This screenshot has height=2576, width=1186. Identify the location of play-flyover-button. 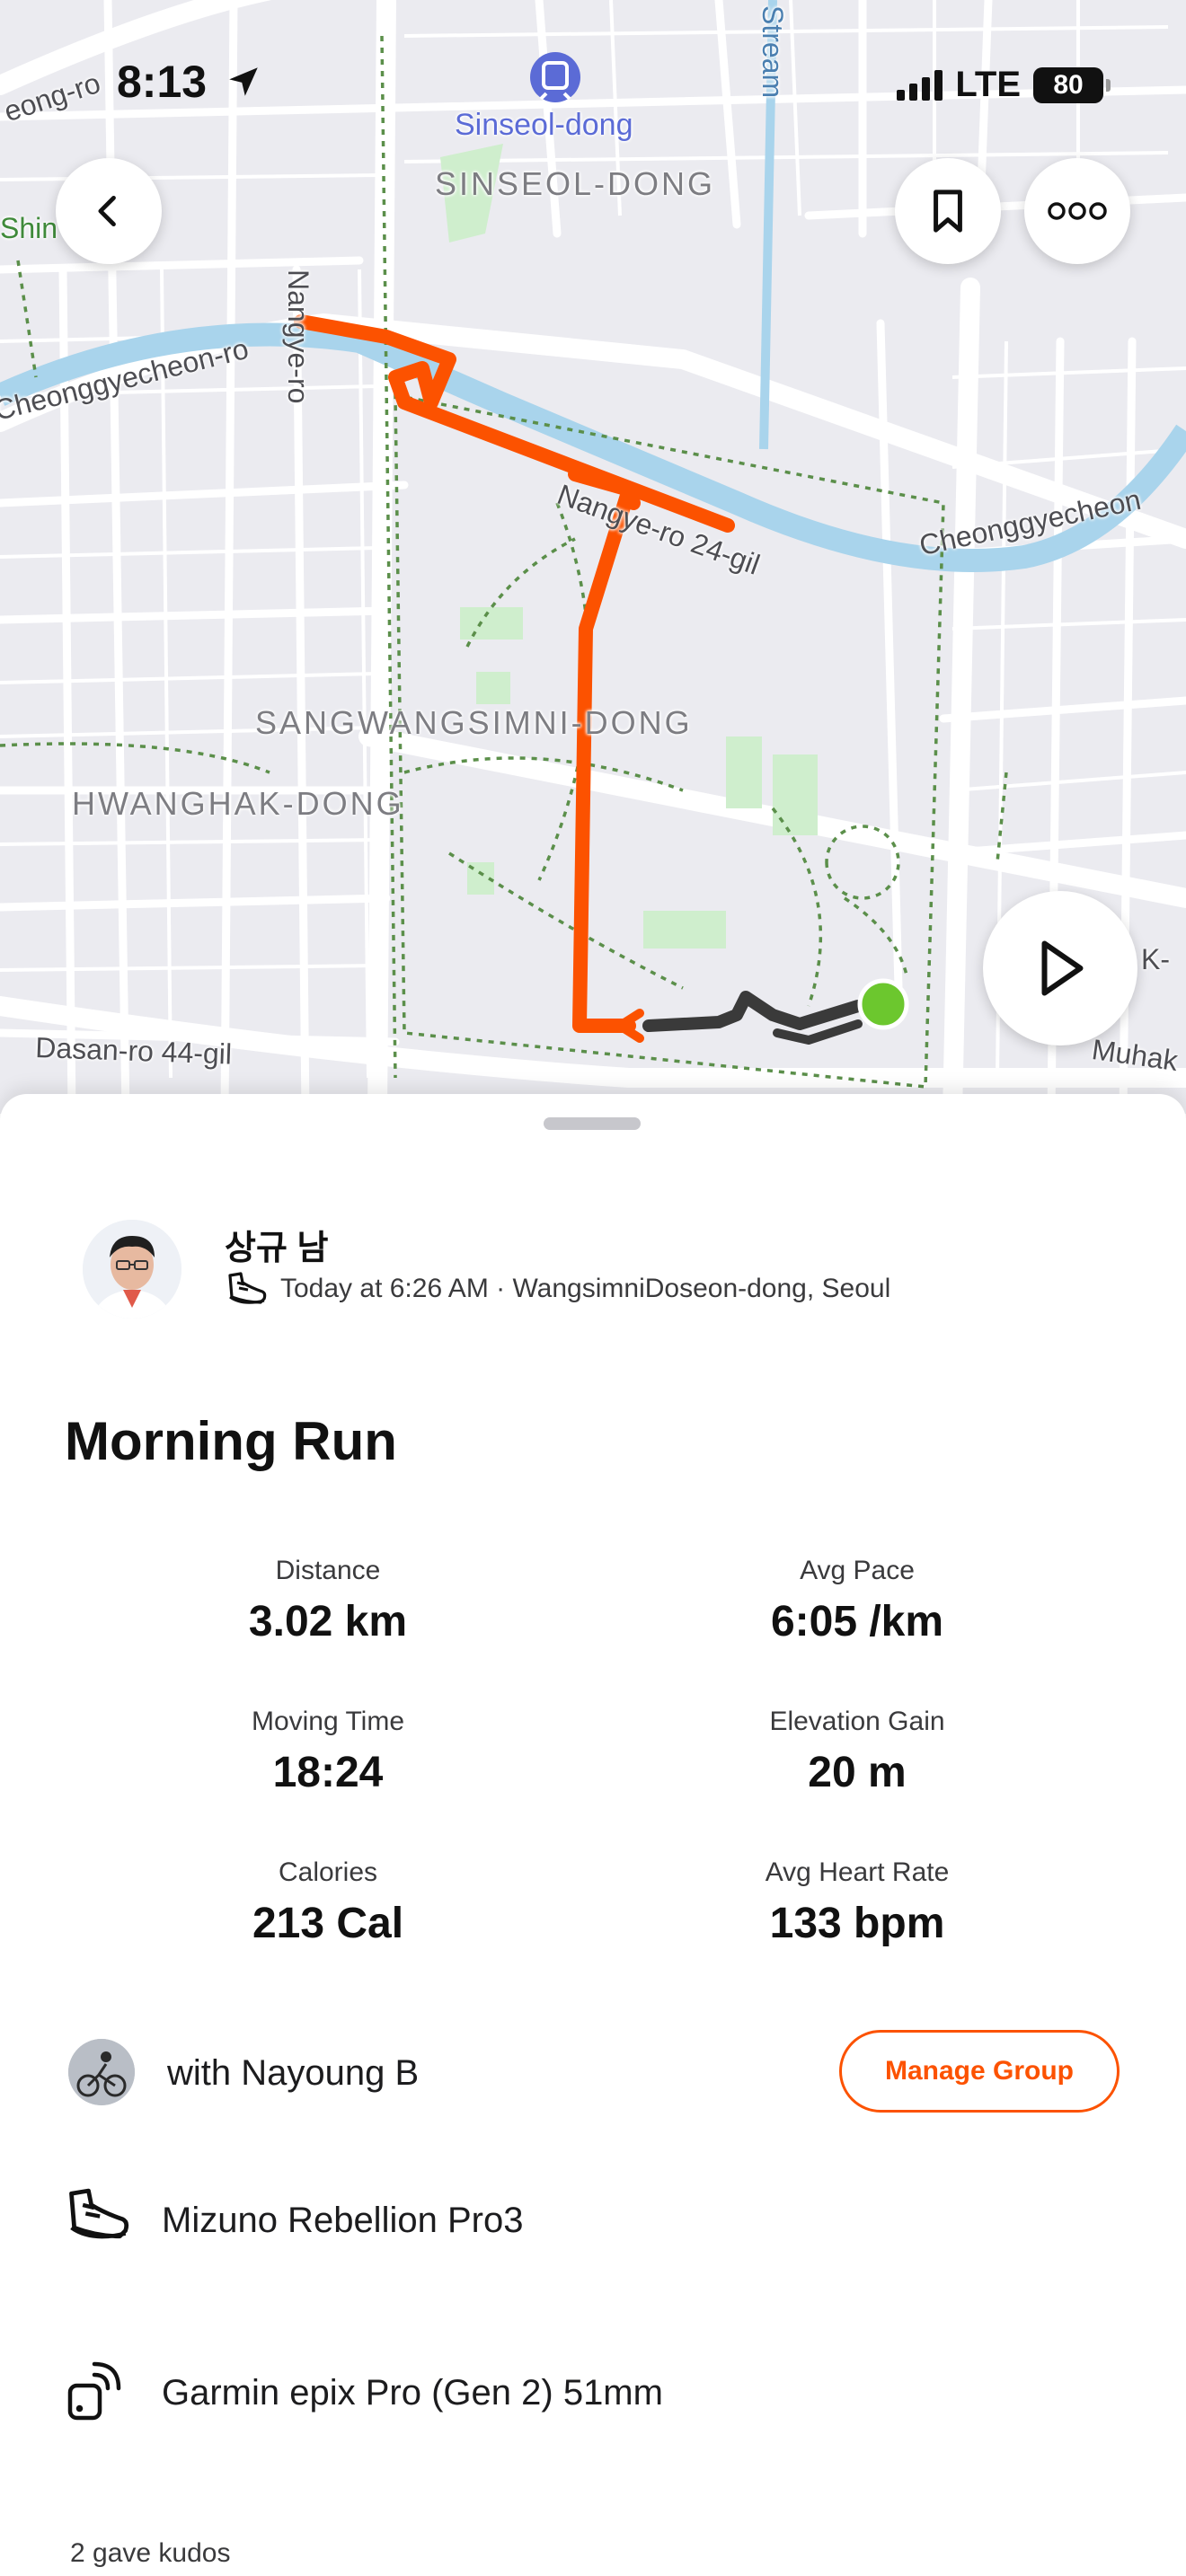
(1060, 968).